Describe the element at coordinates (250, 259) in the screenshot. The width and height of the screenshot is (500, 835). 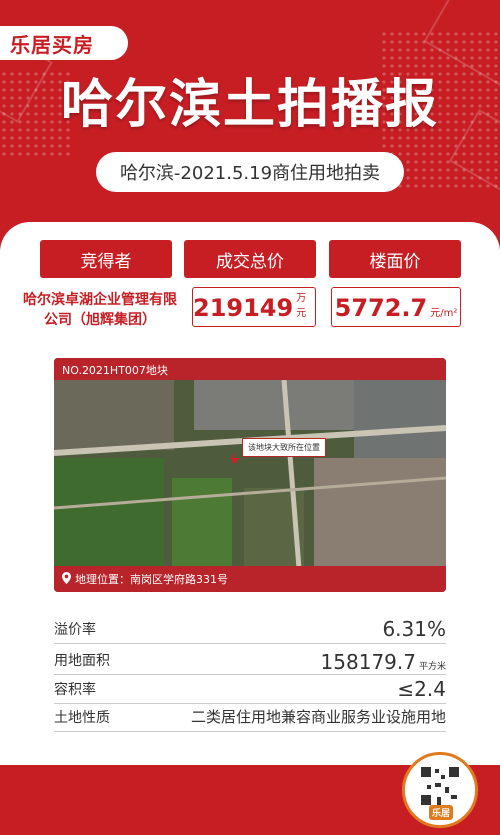
I see `total-price-header: 成交总价` at that location.